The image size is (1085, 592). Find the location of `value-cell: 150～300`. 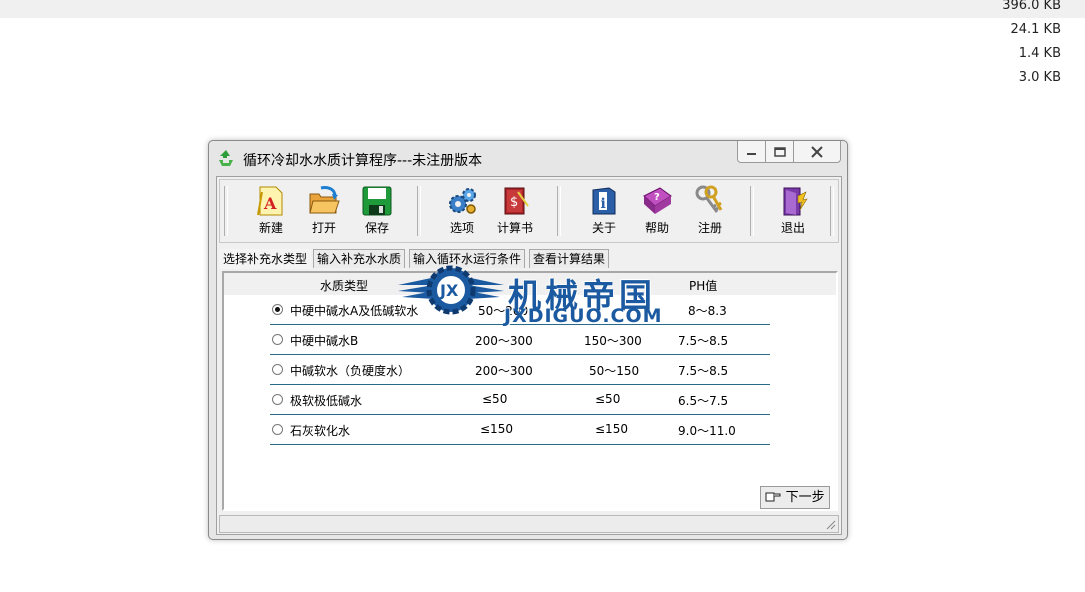

value-cell: 150～300 is located at coordinates (613, 341).